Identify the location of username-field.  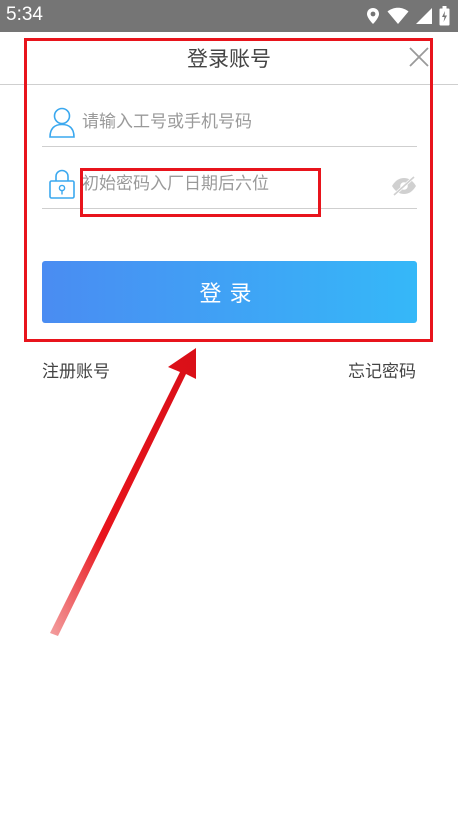
(229, 123).